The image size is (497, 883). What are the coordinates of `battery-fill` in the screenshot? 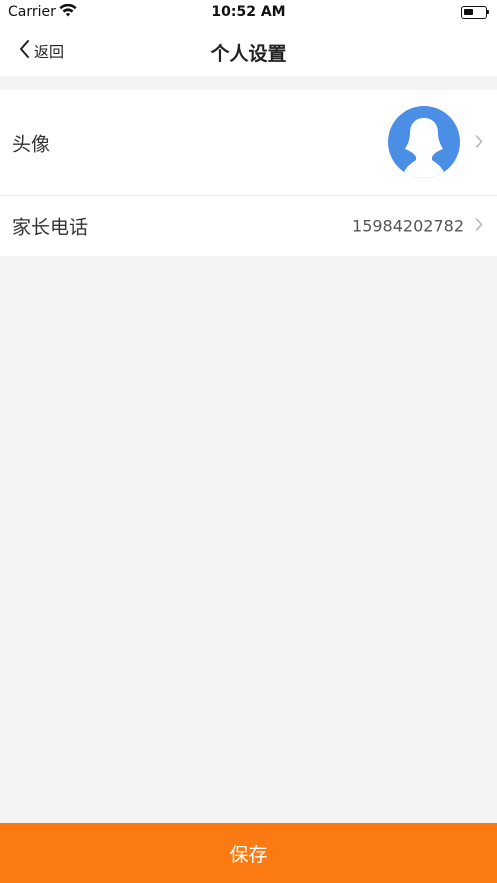 It's located at (468, 12).